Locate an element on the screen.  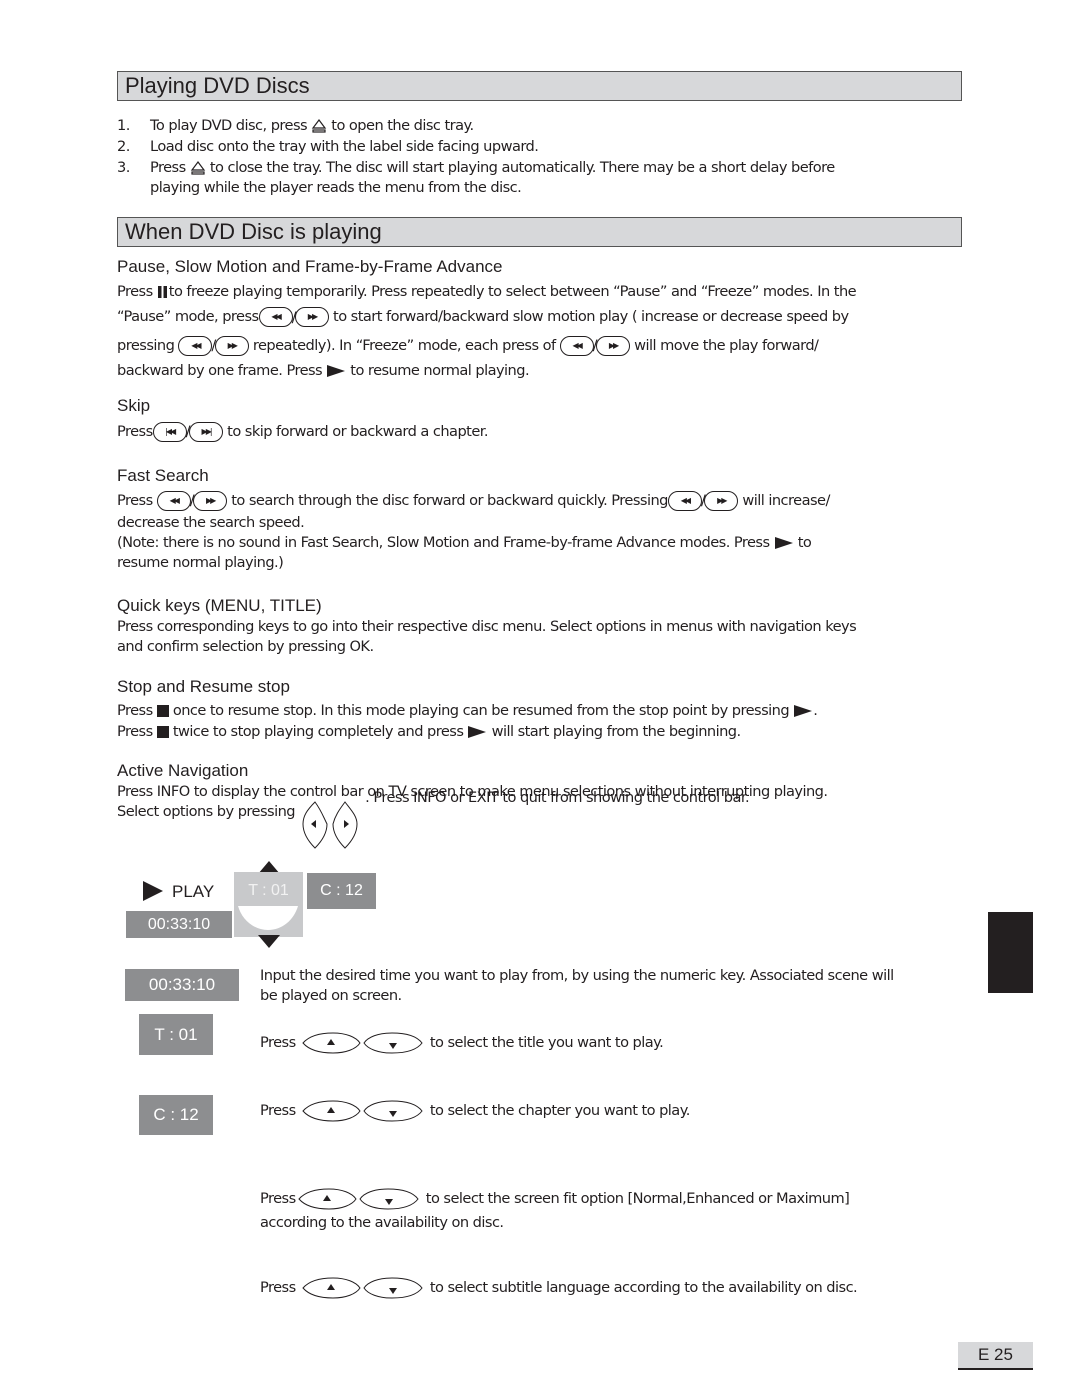
text: will start playing from the beginning. is located at coordinates (616, 731).